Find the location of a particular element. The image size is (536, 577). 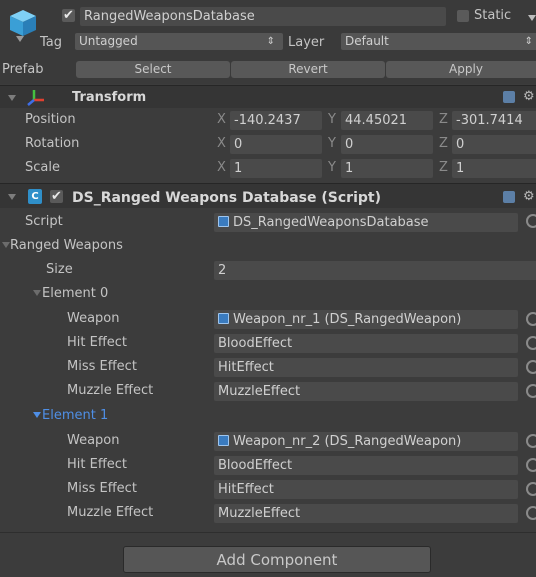

script-asset-icon is located at coordinates (223, 221).